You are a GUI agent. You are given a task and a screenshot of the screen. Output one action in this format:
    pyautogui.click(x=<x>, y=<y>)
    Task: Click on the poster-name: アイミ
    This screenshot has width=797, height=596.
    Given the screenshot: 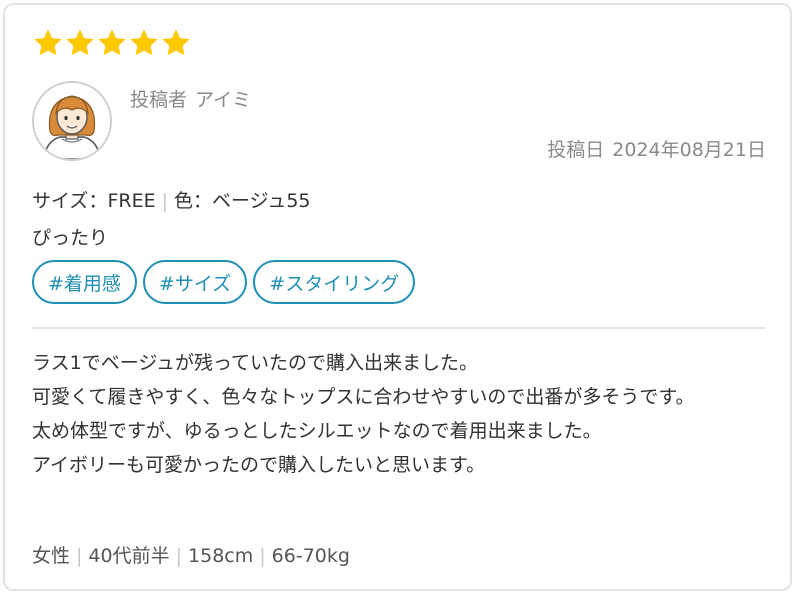 What is the action you would take?
    pyautogui.click(x=223, y=100)
    